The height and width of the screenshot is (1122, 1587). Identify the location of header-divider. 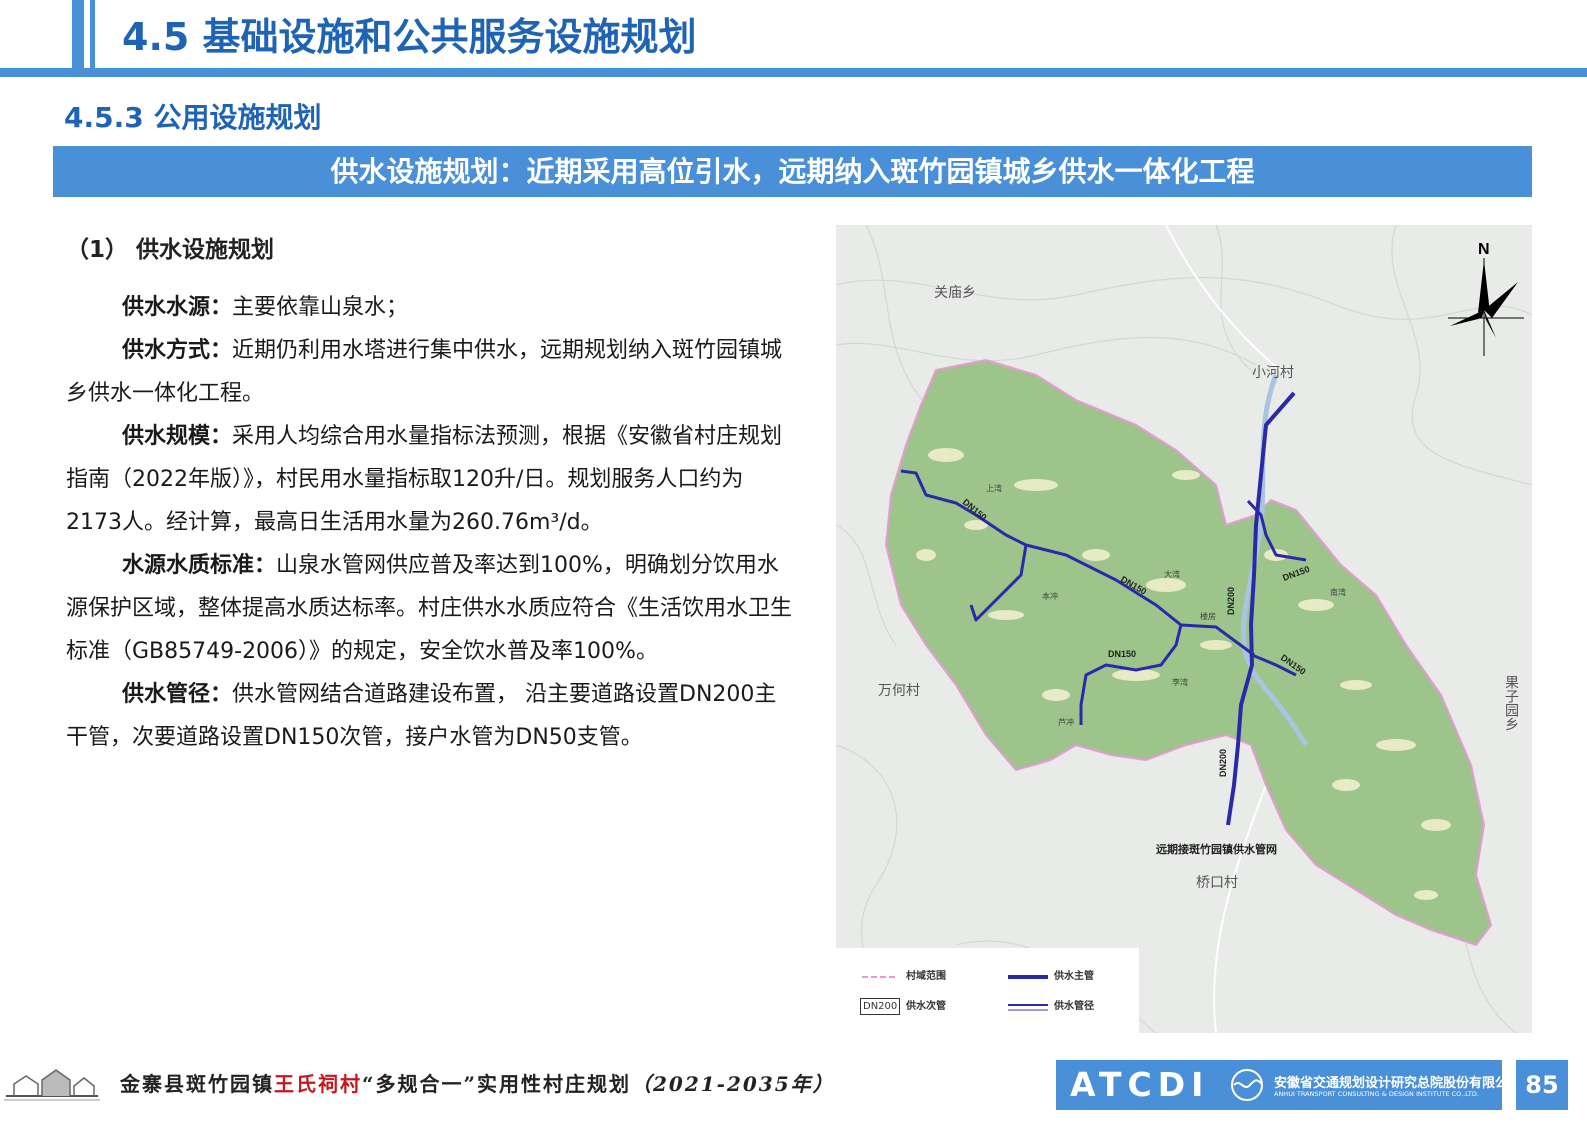
(793, 72).